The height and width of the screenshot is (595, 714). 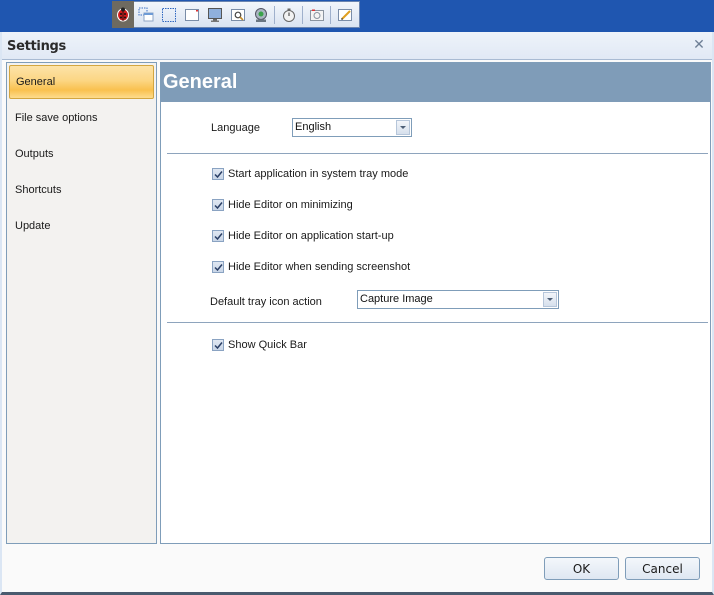 I want to click on language-value: English, so click(x=313, y=127).